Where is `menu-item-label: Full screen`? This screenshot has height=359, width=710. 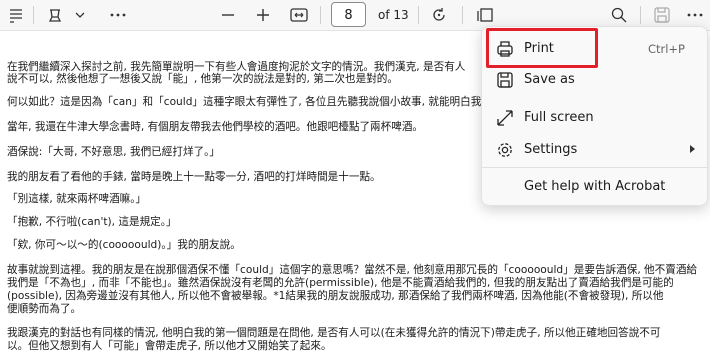 menu-item-label: Full screen is located at coordinates (559, 117).